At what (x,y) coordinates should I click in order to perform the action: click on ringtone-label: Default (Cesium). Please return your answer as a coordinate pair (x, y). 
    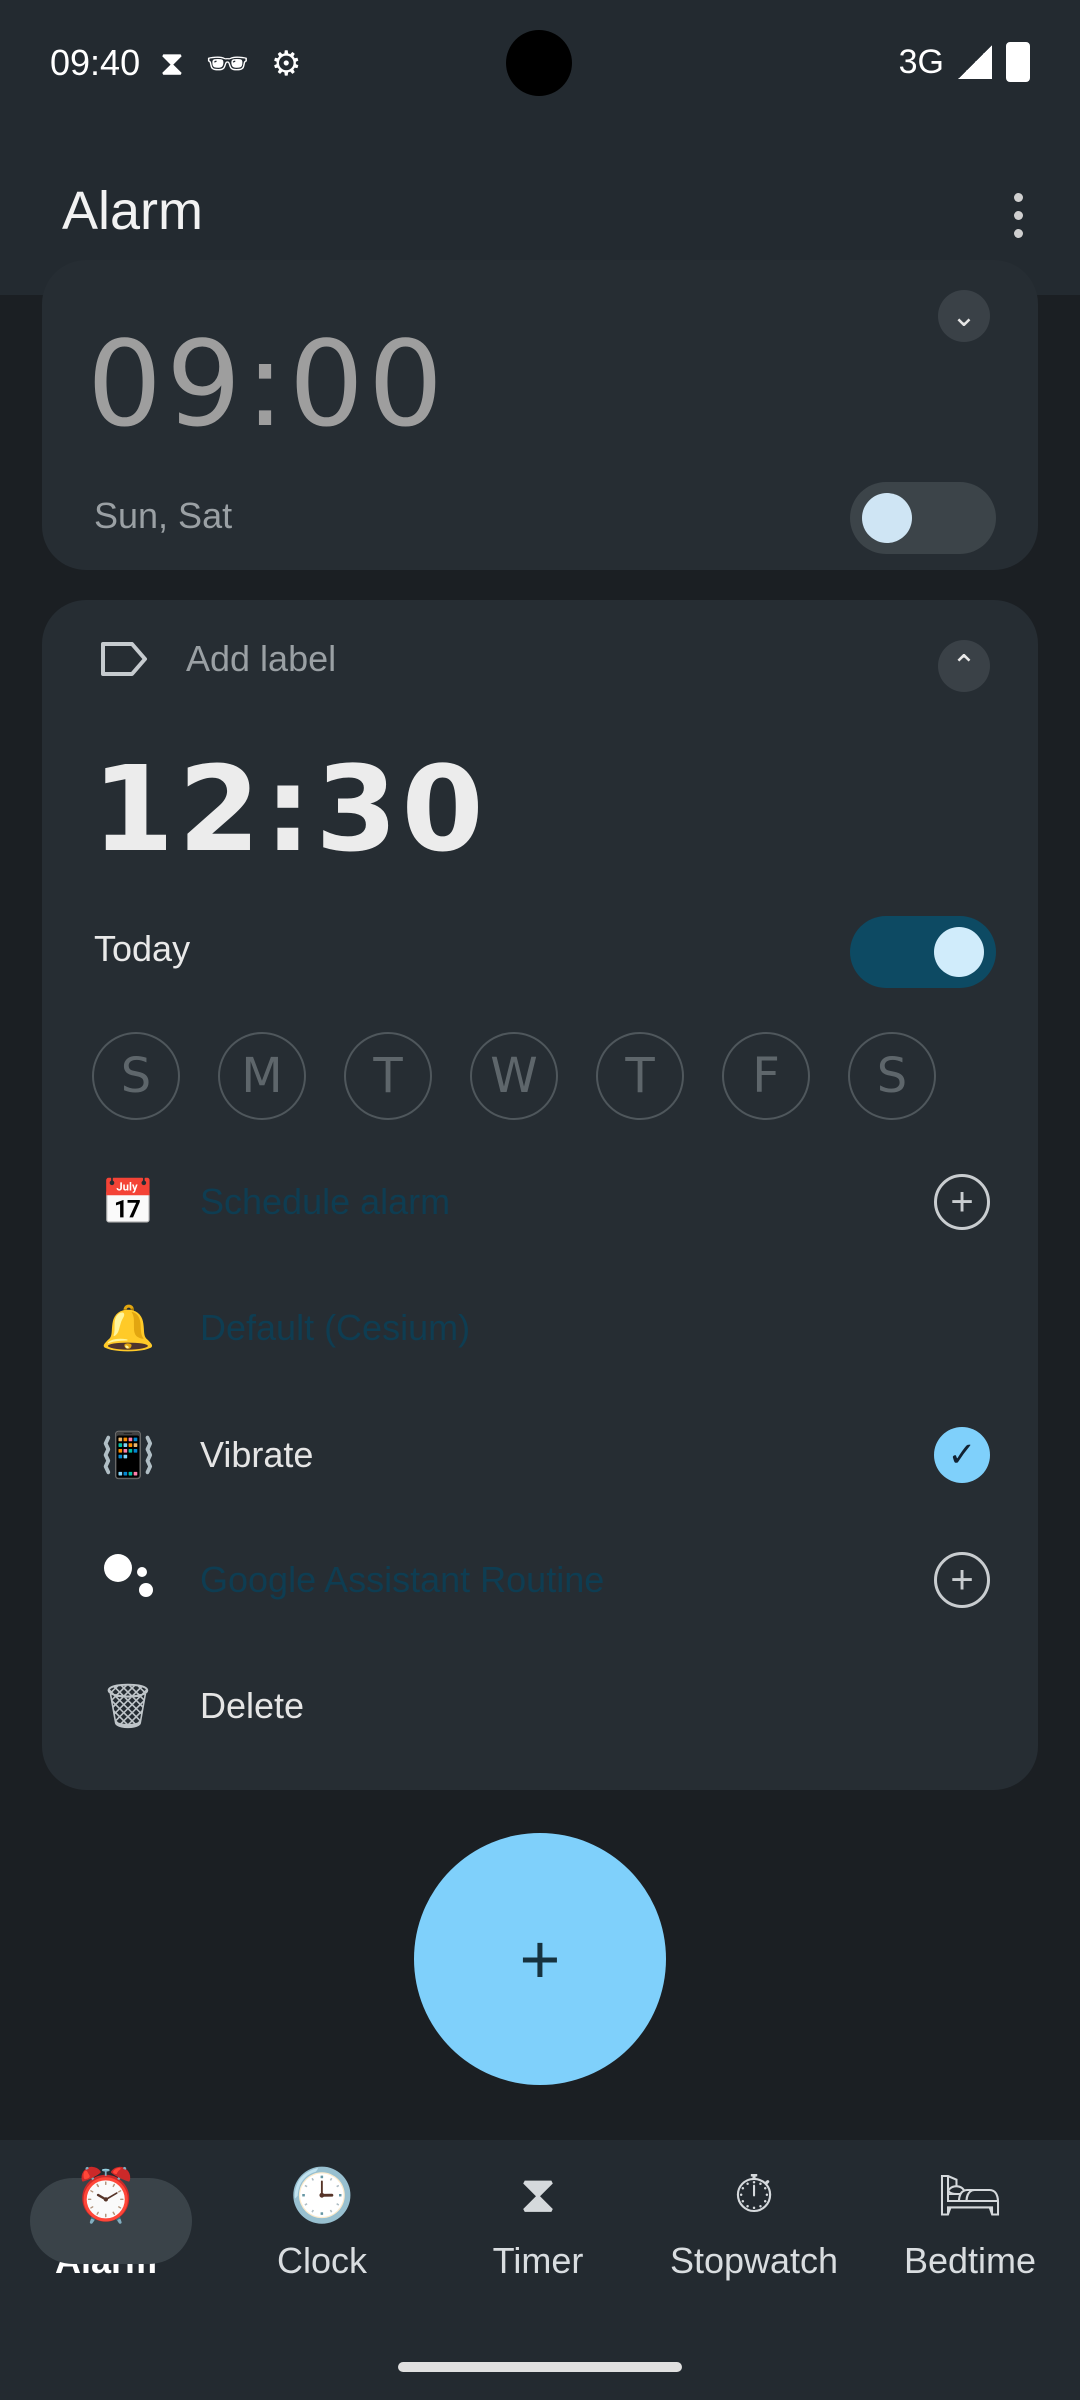
    Looking at the image, I should click on (335, 1327).